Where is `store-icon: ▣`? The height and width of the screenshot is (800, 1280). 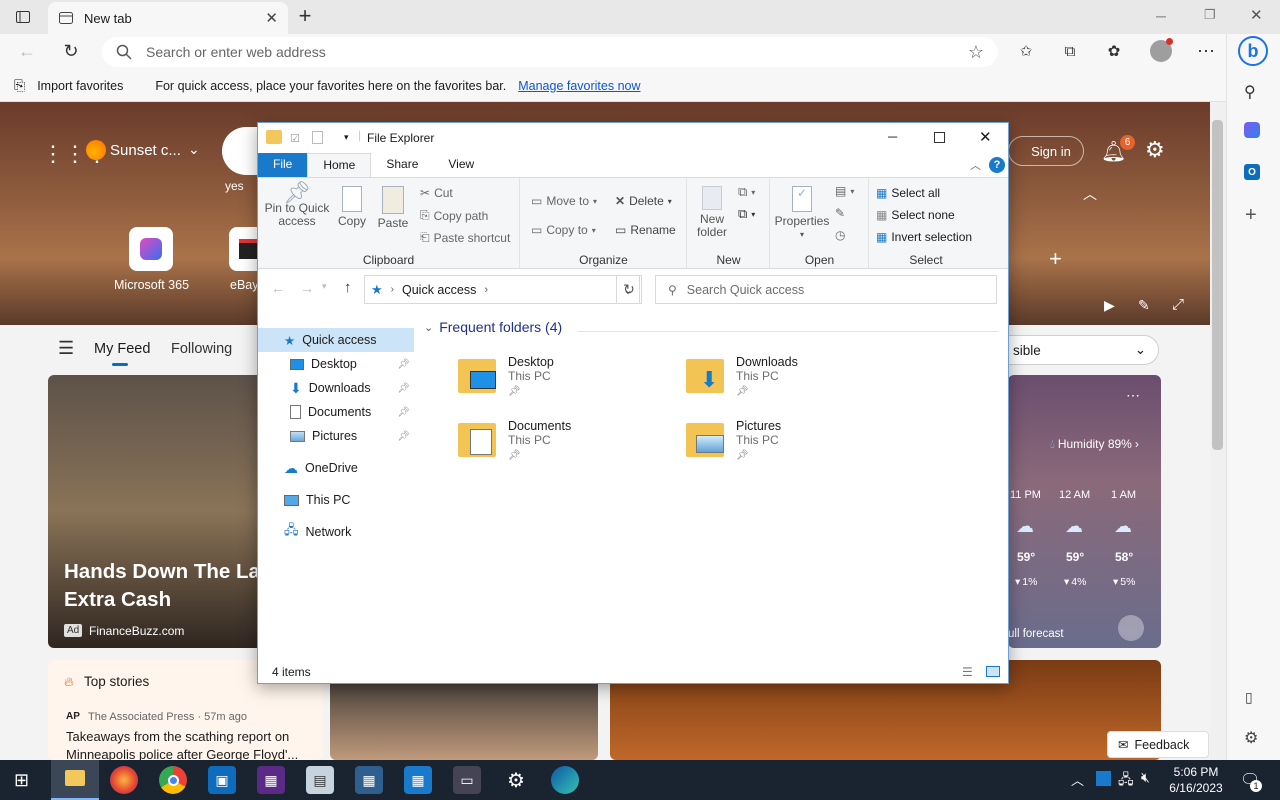 store-icon: ▣ is located at coordinates (222, 780).